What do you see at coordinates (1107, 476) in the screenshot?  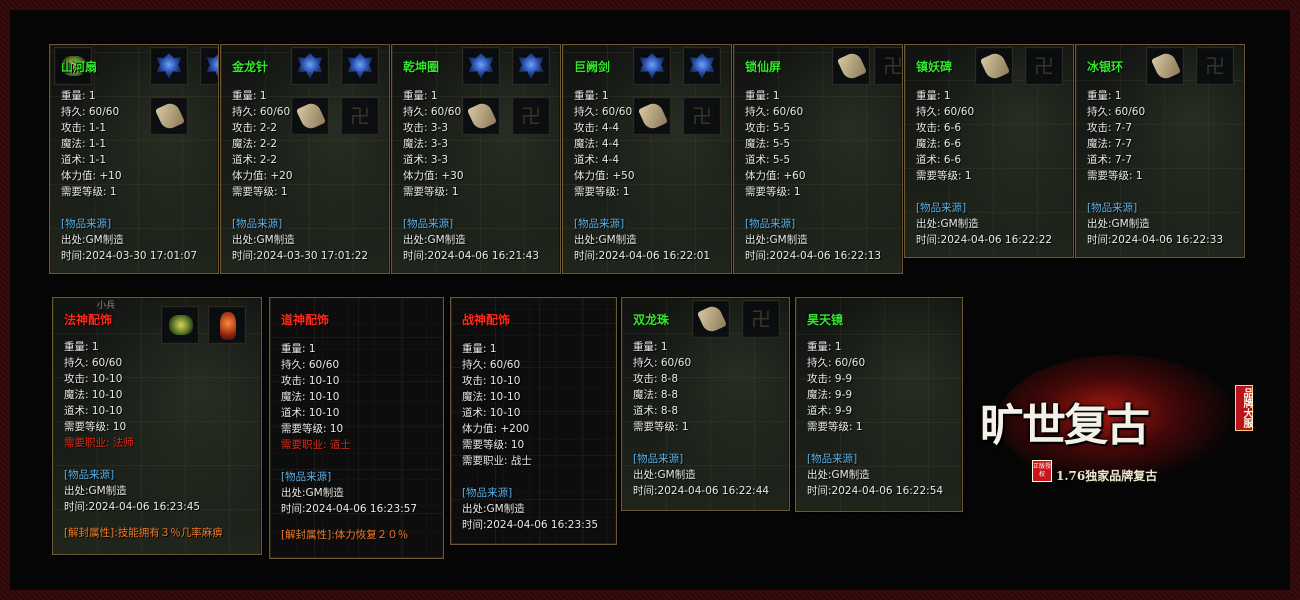 I see `logo-subtitle: 1.76独家品牌复古` at bounding box center [1107, 476].